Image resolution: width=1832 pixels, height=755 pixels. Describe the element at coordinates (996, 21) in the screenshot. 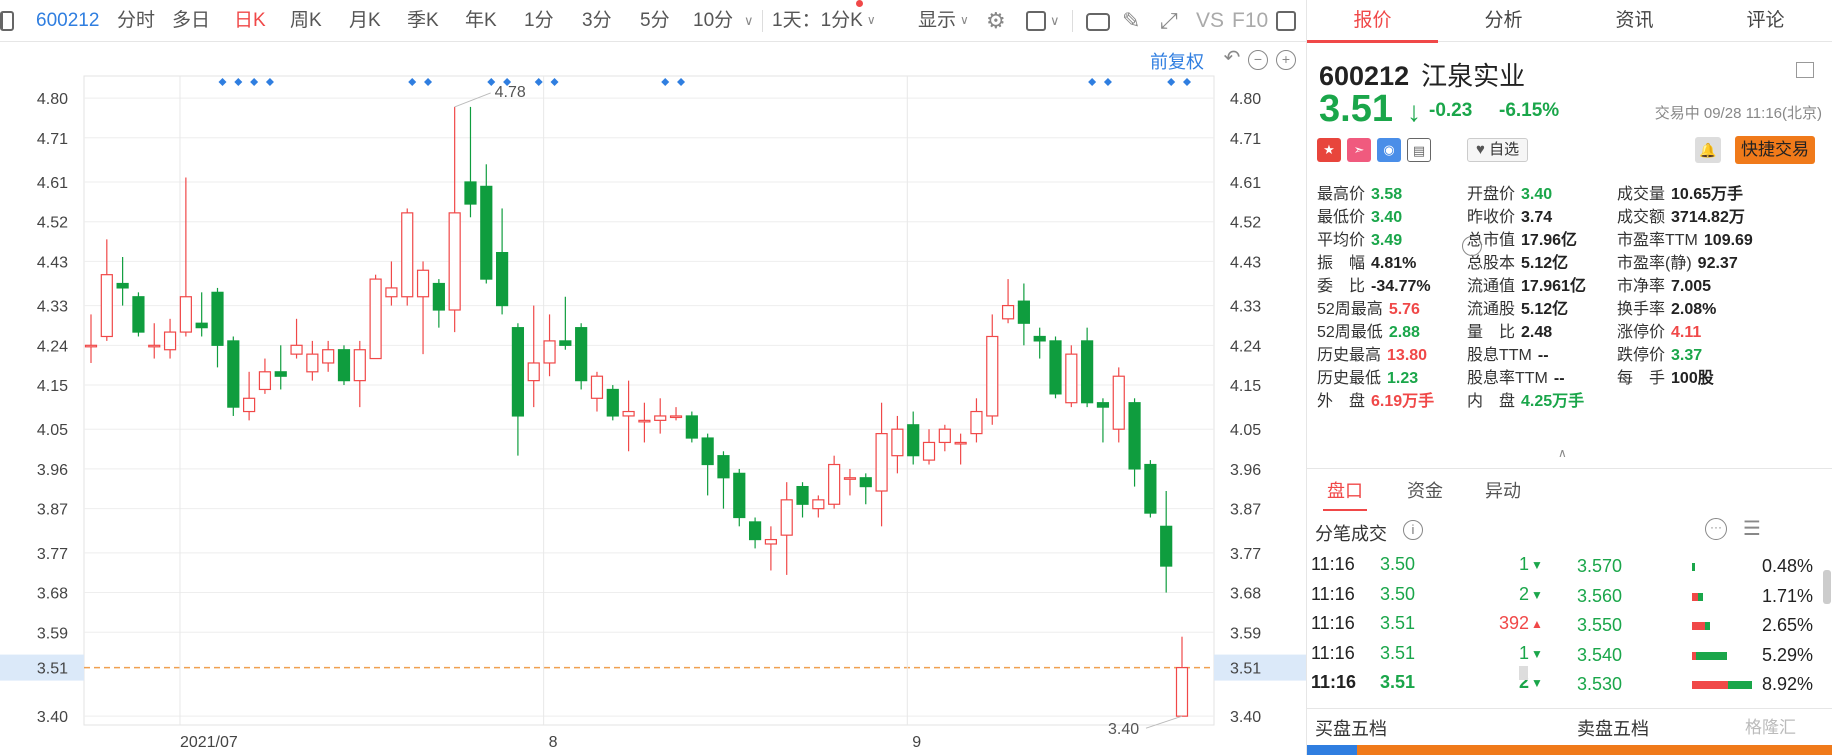

I see `settings-gear-icon: ⚙` at that location.